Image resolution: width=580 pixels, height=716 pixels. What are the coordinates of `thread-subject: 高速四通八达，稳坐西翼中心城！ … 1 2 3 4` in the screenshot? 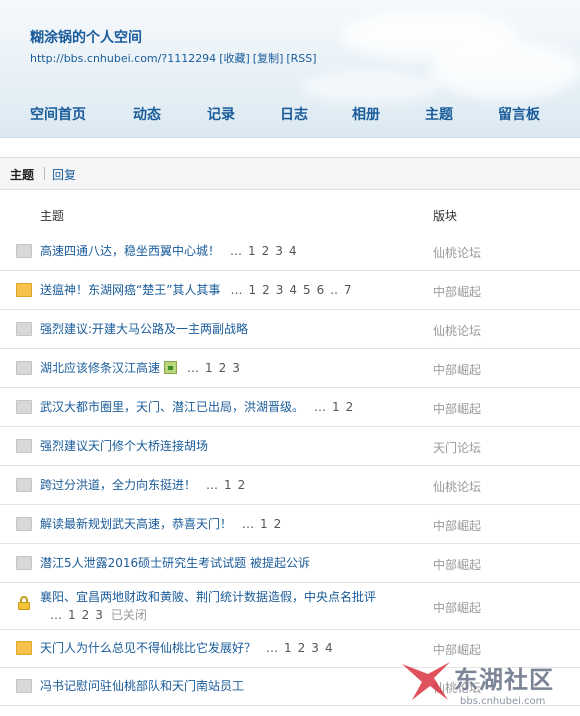 It's located at (230, 251).